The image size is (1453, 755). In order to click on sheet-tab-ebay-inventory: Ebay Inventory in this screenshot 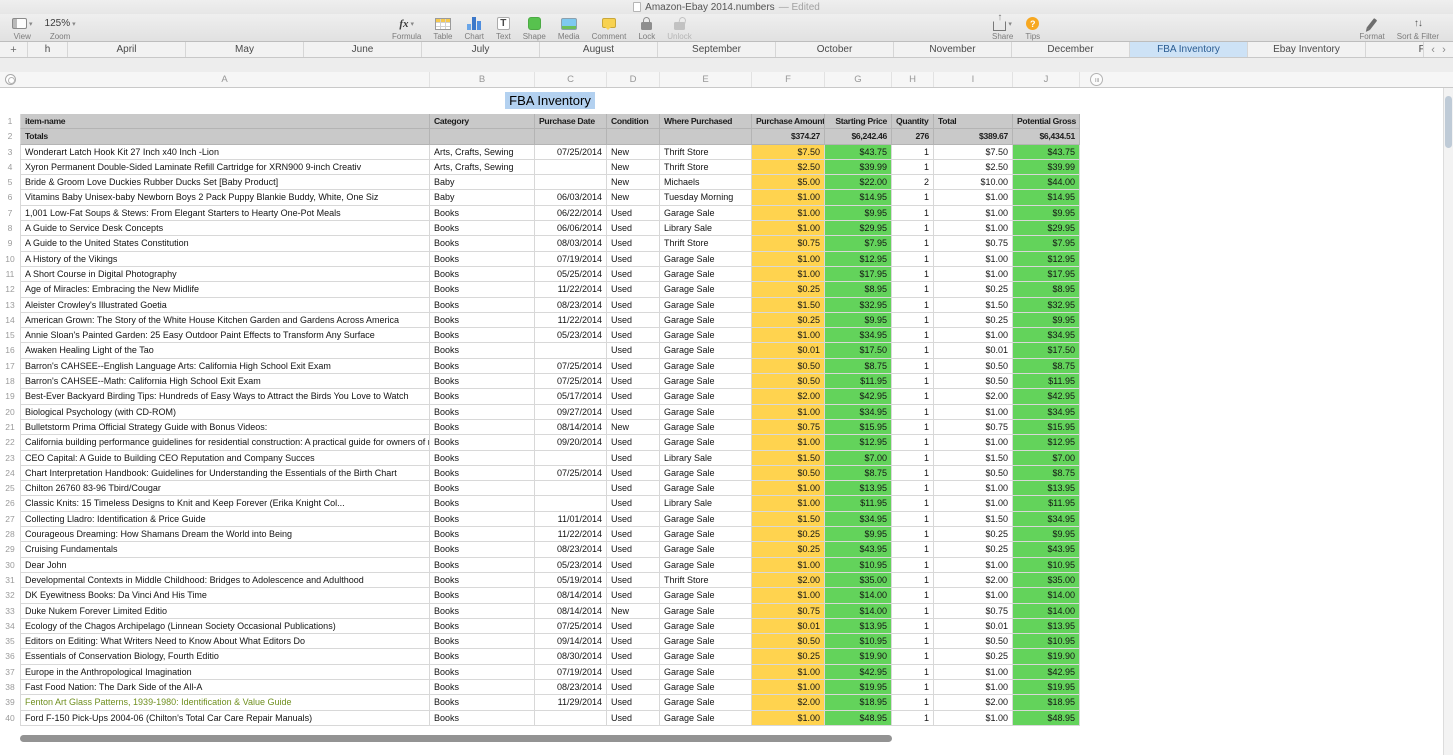, I will do `click(1307, 49)`.